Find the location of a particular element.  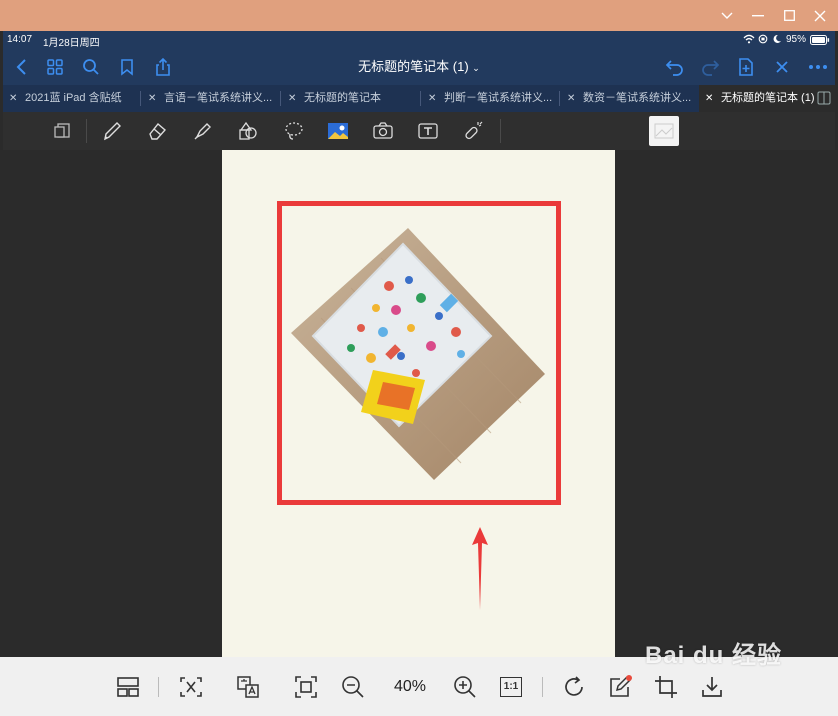

minimize-button is located at coordinates (758, 15).